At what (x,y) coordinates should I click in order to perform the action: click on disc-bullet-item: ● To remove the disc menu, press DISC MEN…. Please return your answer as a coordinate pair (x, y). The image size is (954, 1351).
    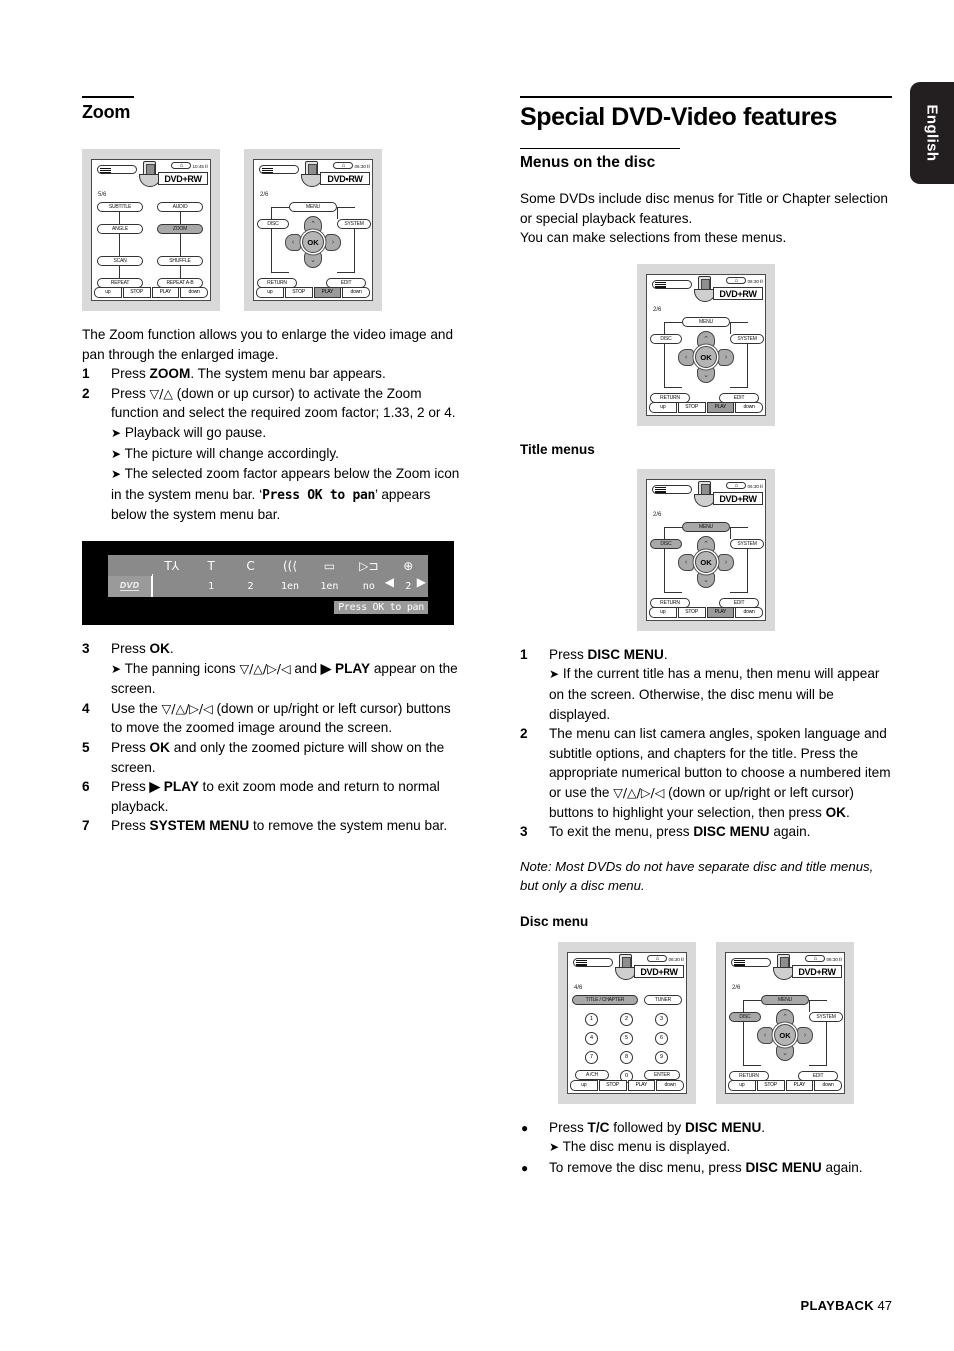
    Looking at the image, I should click on (706, 1168).